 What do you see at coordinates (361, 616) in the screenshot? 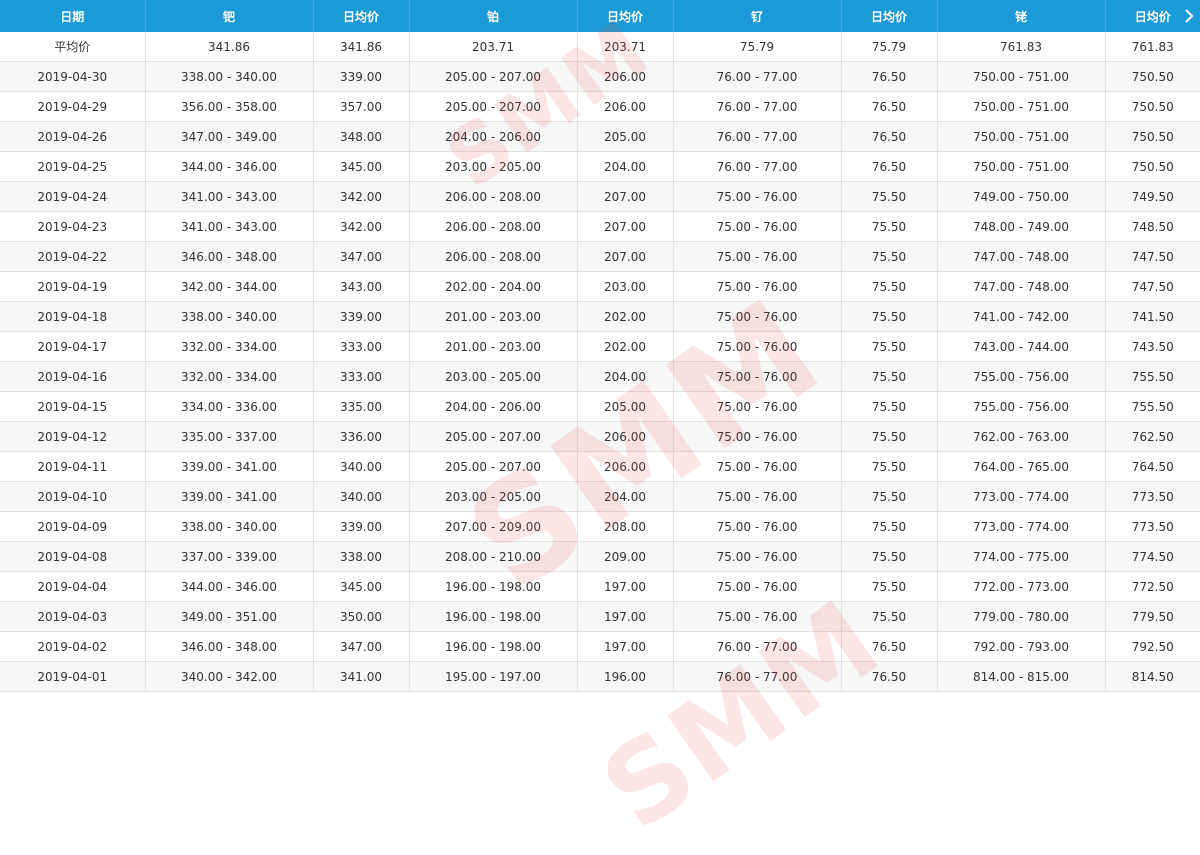
I see `table-cell: 350.00` at bounding box center [361, 616].